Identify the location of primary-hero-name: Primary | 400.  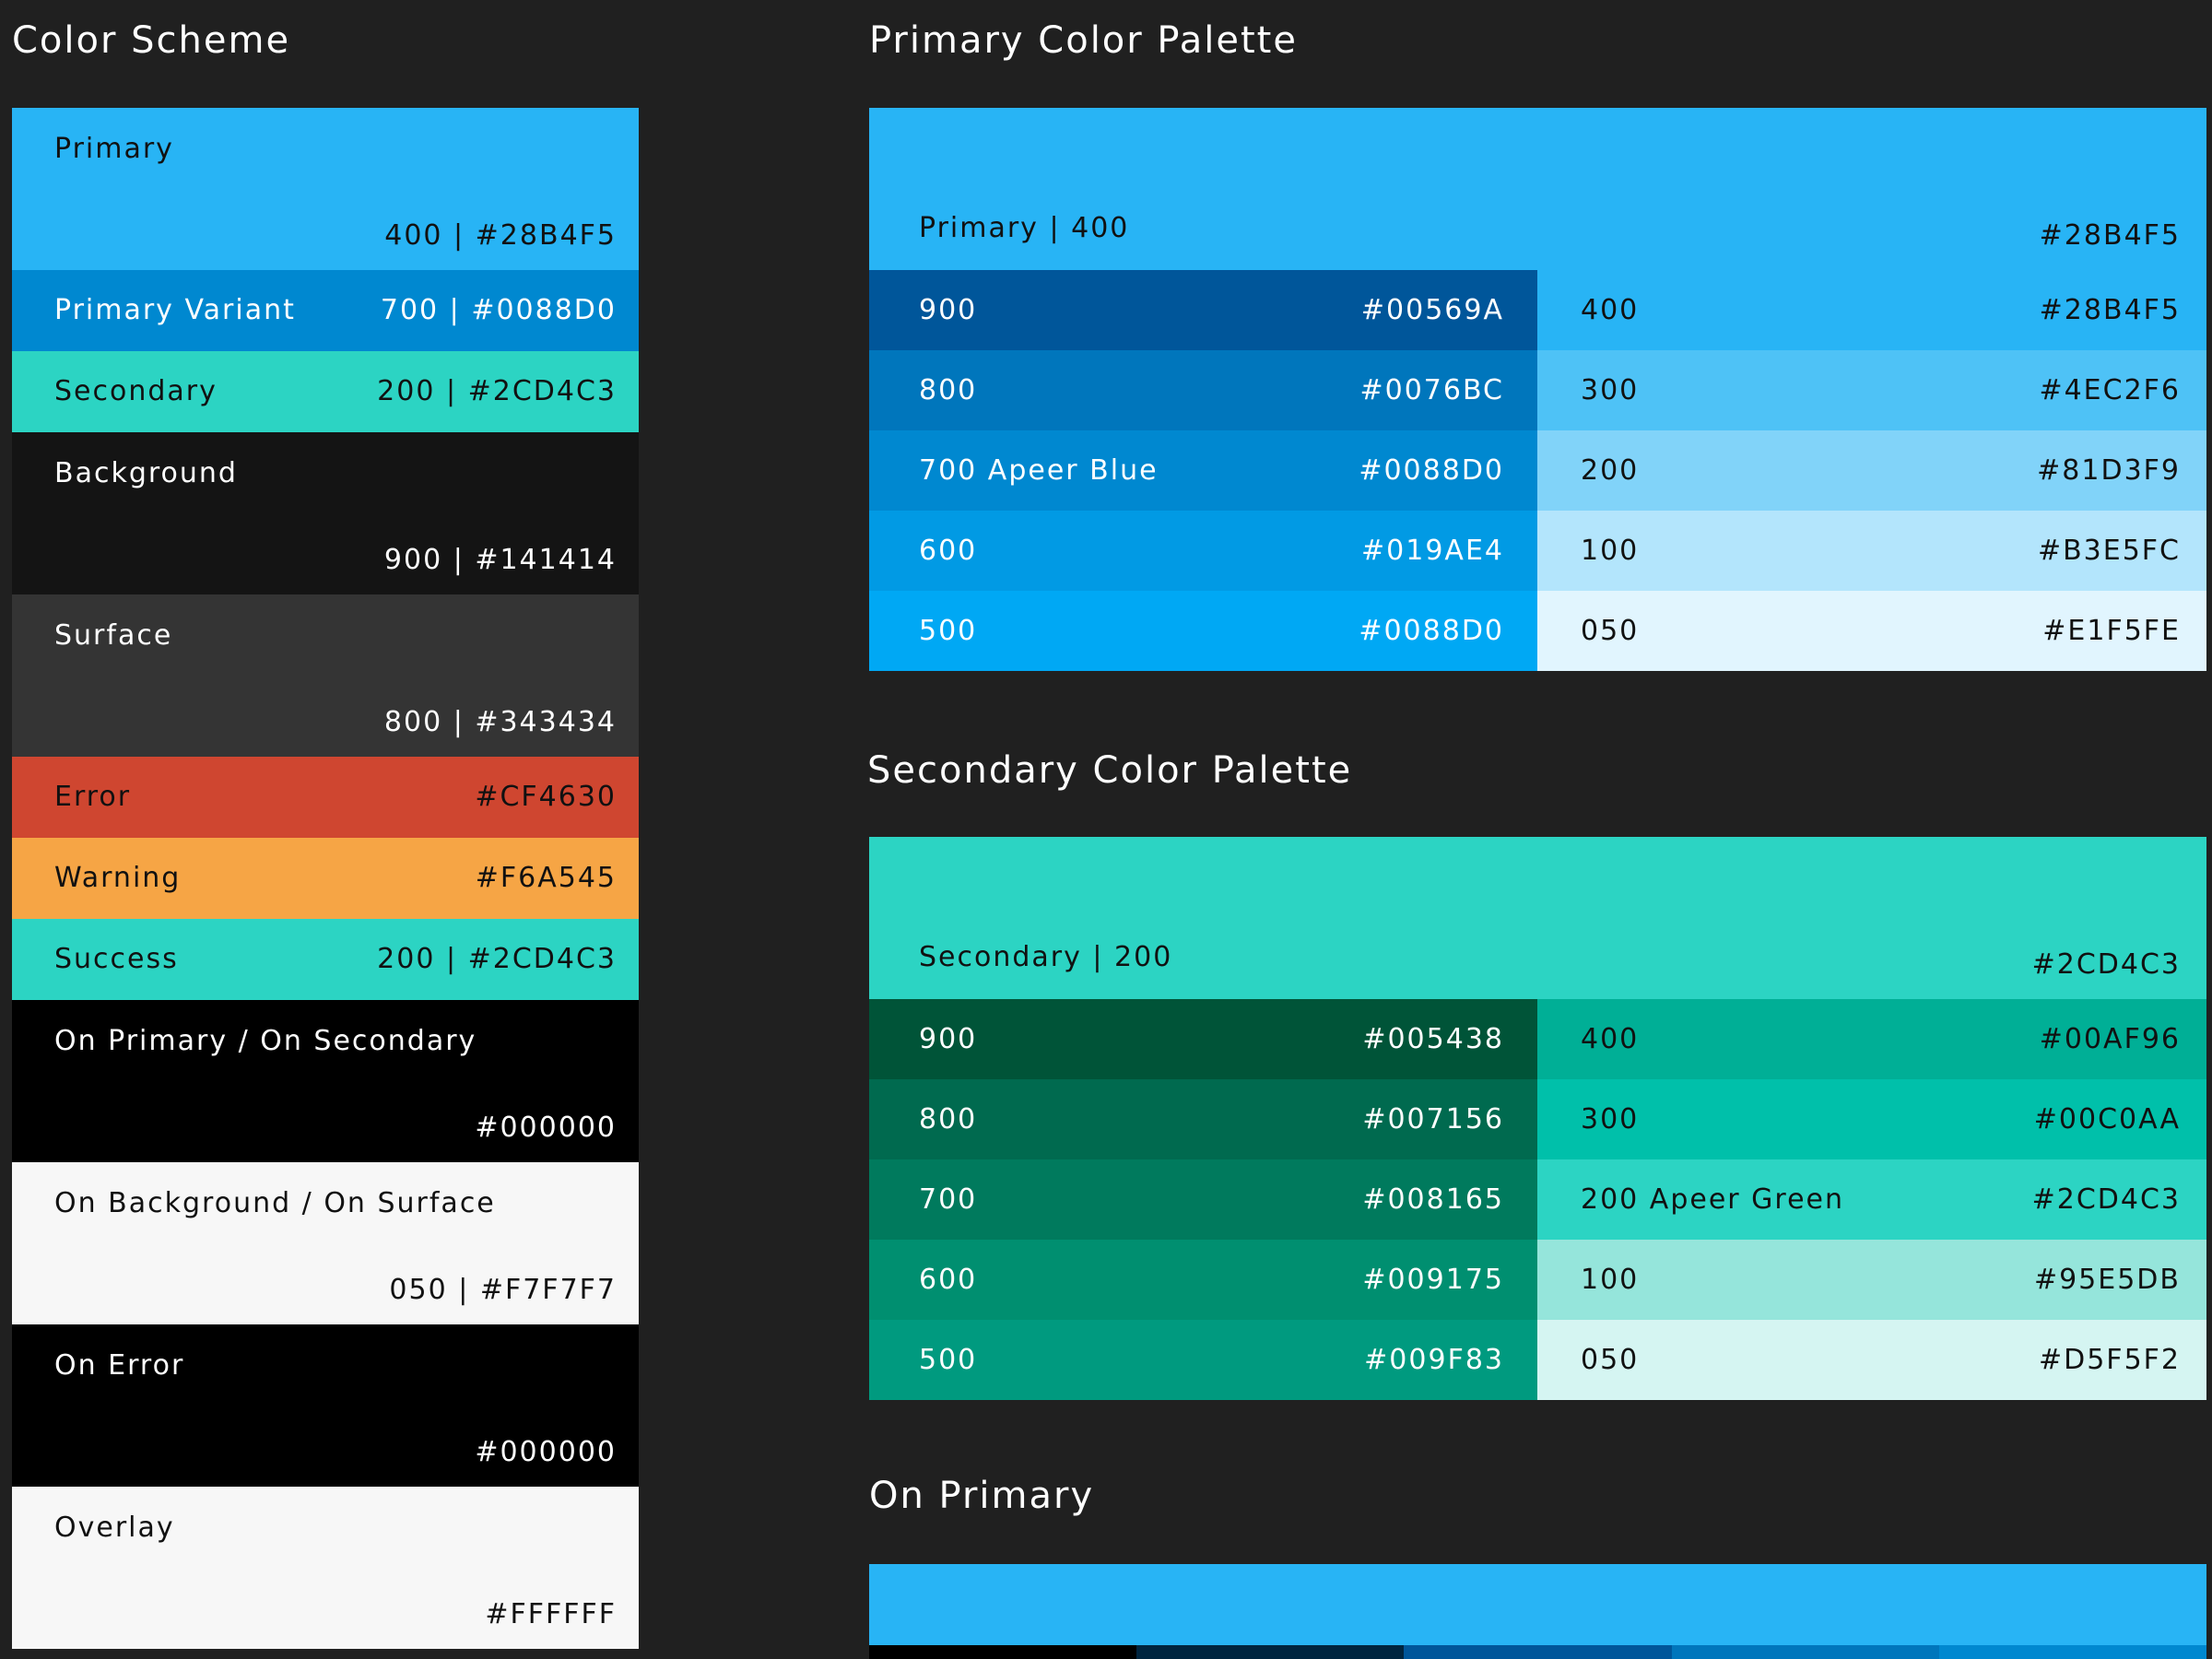
(1024, 228).